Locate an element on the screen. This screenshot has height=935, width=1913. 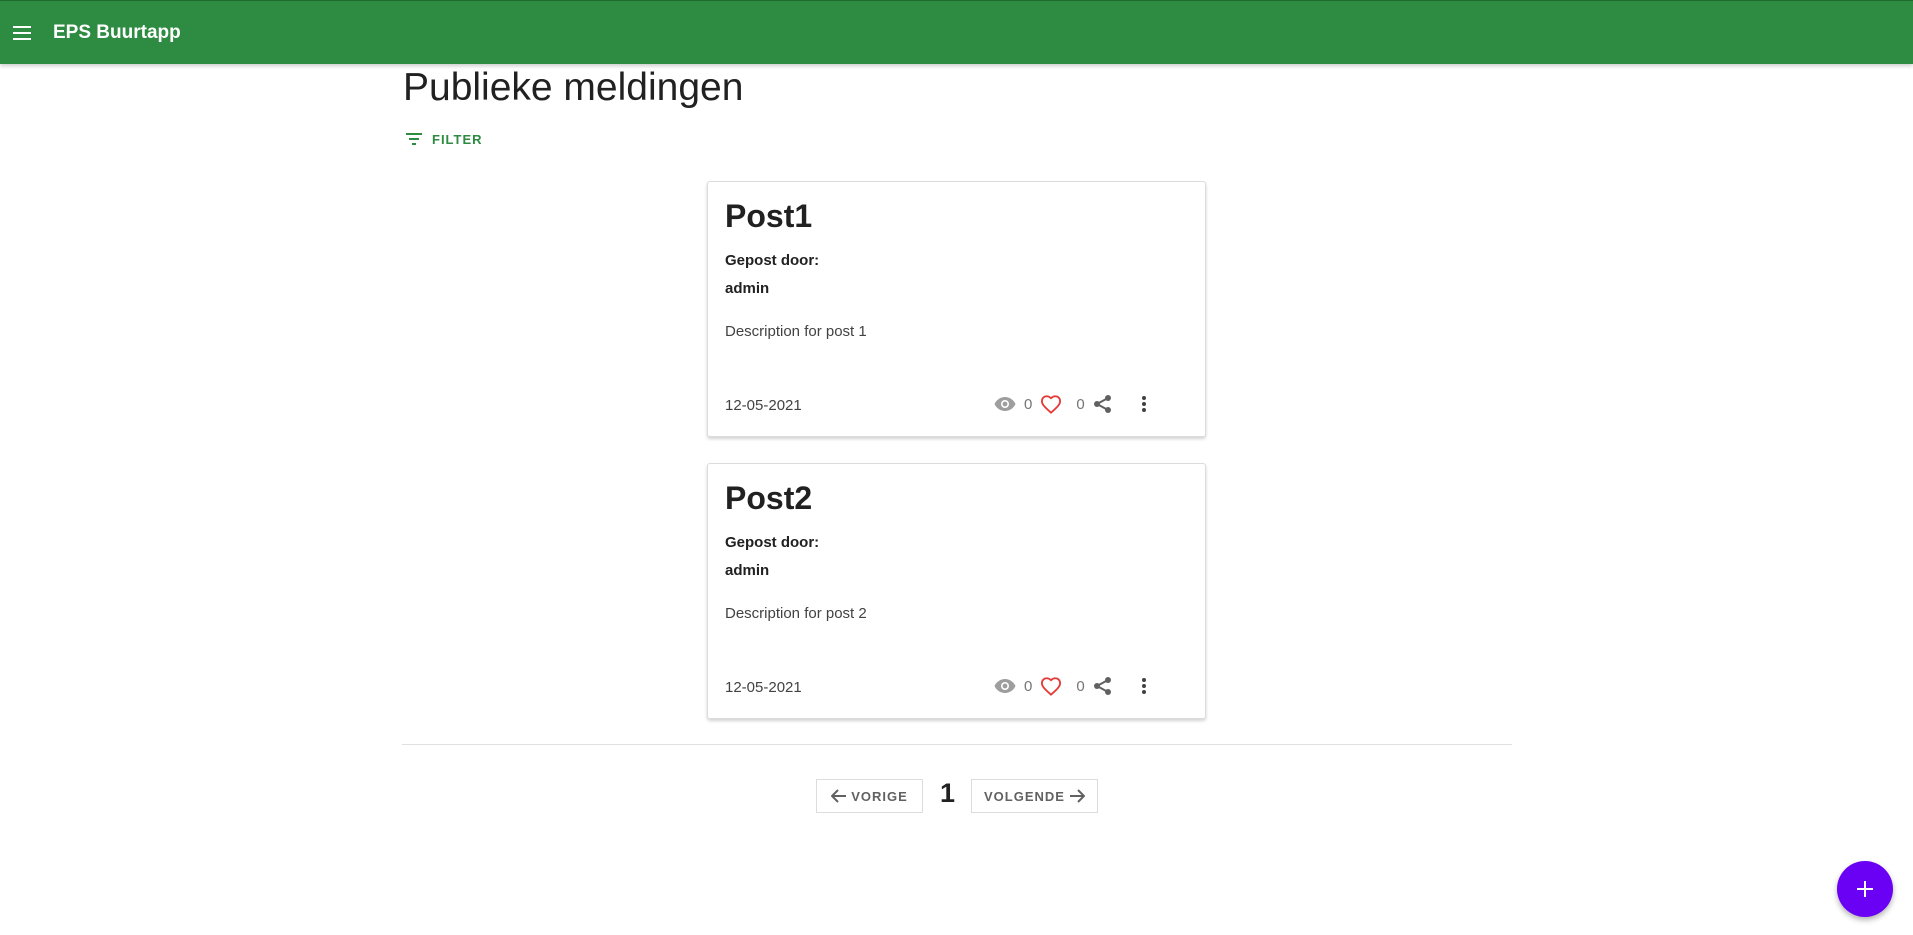
page-title: Publieke meldingen is located at coordinates (573, 87).